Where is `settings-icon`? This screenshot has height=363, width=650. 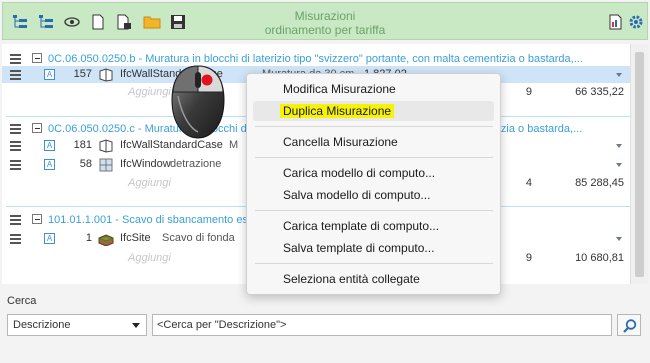
settings-icon is located at coordinates (636, 22).